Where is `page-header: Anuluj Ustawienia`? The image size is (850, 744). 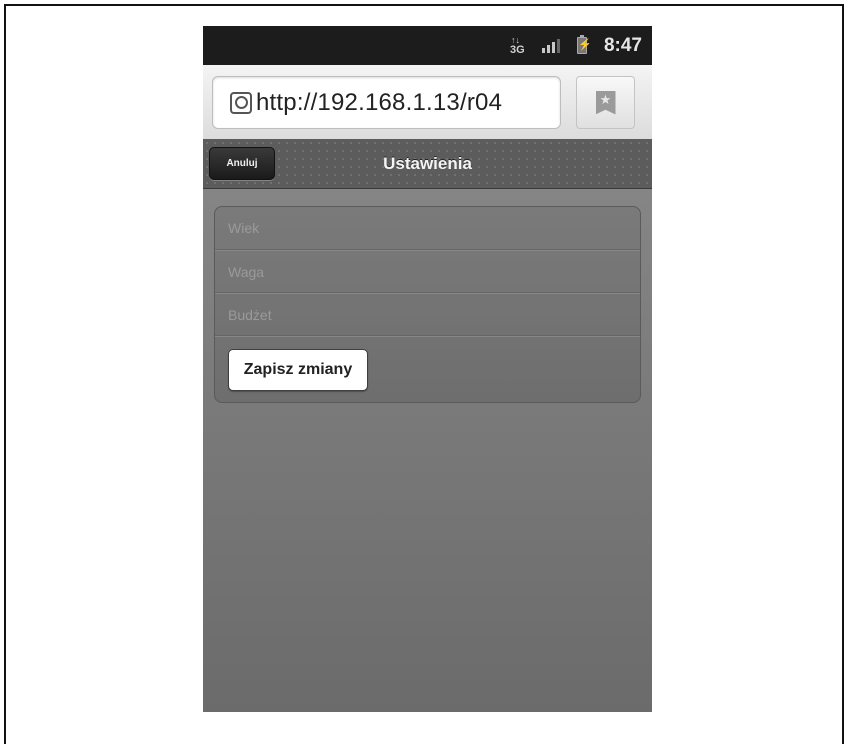 page-header: Anuluj Ustawienia is located at coordinates (427, 164).